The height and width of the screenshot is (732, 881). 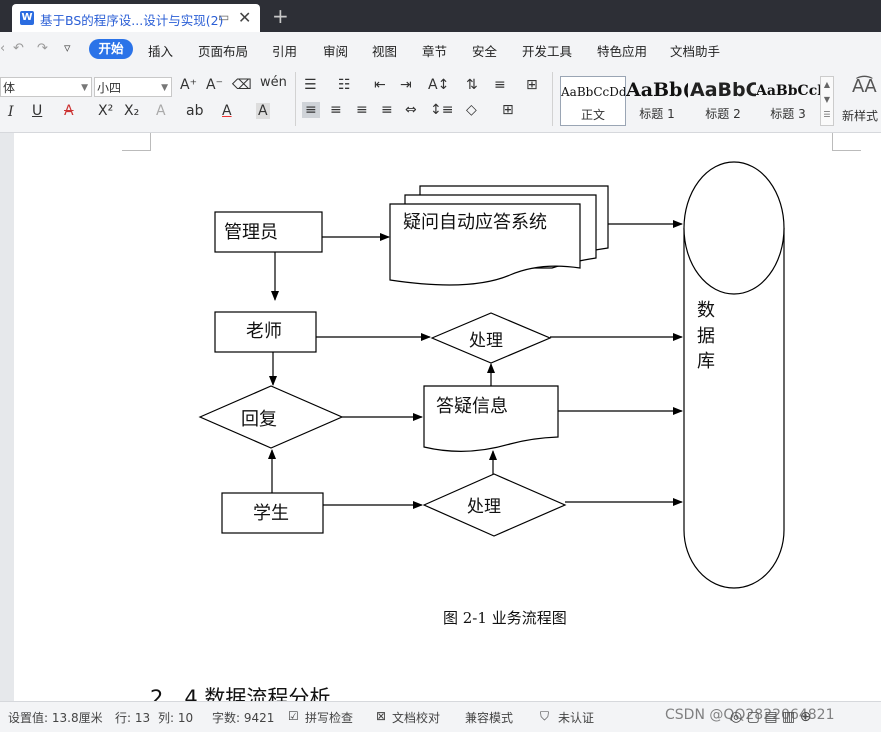 What do you see at coordinates (69, 111) in the screenshot?
I see `strikethrough-icon: A` at bounding box center [69, 111].